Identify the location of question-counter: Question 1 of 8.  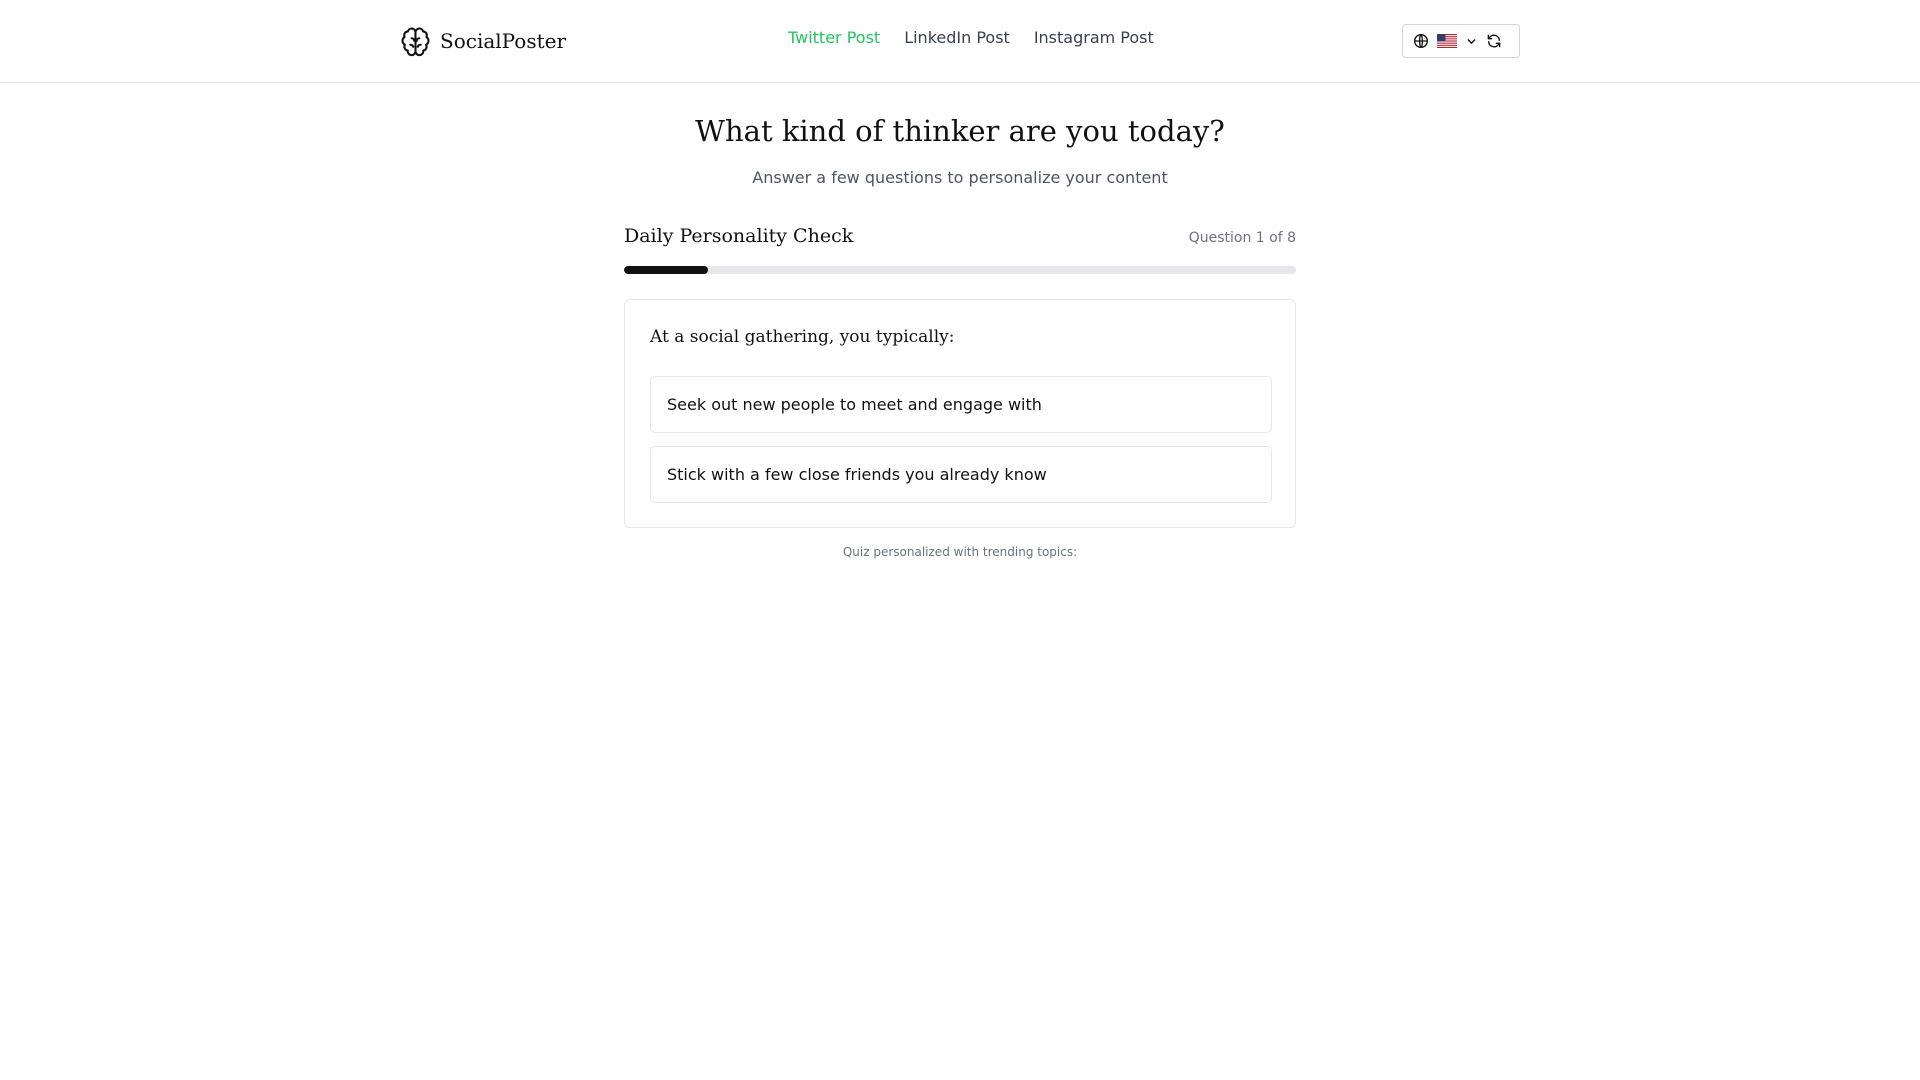
(1242, 238).